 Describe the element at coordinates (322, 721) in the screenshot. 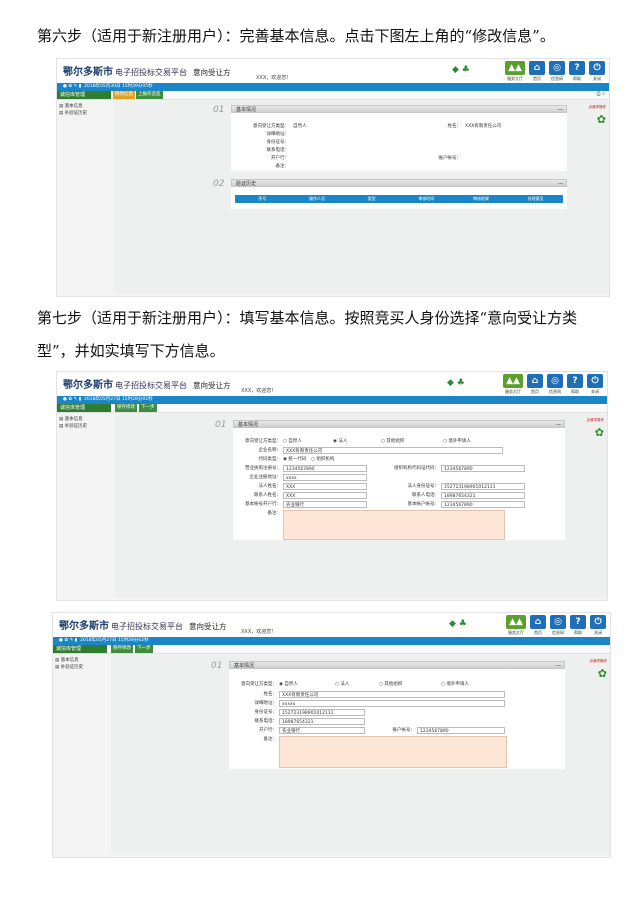

I see `phone-input: 18987654321` at that location.